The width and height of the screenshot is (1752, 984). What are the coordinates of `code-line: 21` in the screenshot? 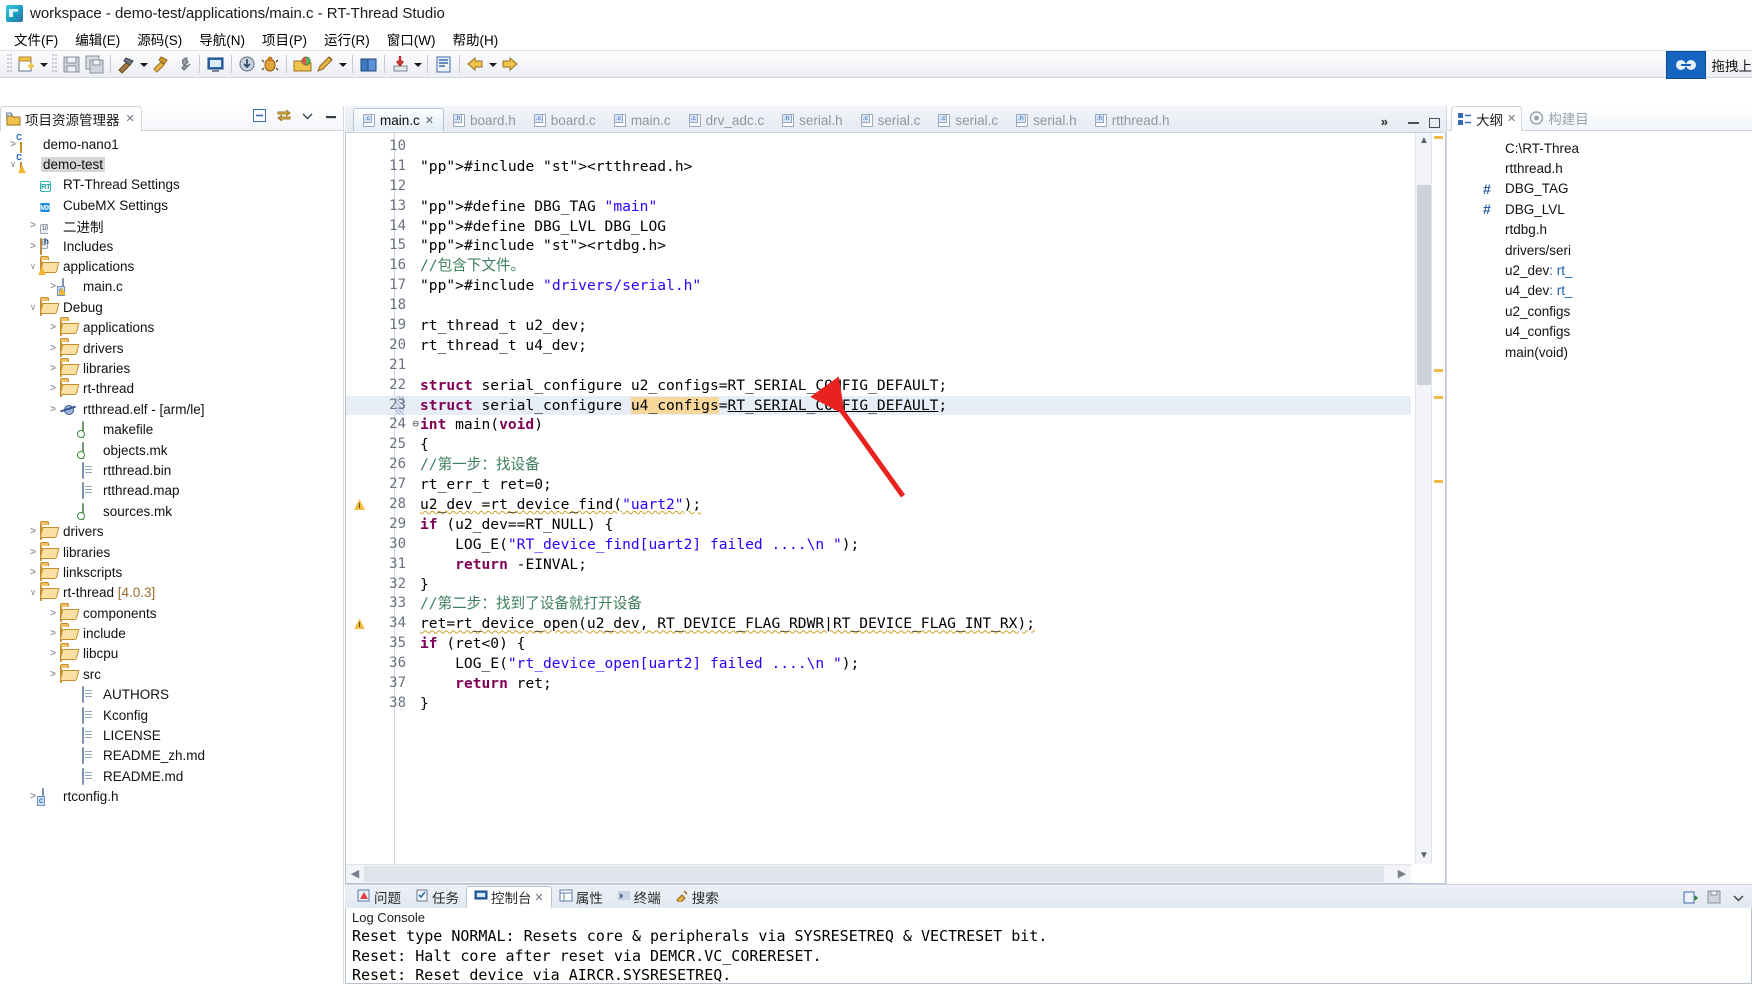 It's located at (878, 366).